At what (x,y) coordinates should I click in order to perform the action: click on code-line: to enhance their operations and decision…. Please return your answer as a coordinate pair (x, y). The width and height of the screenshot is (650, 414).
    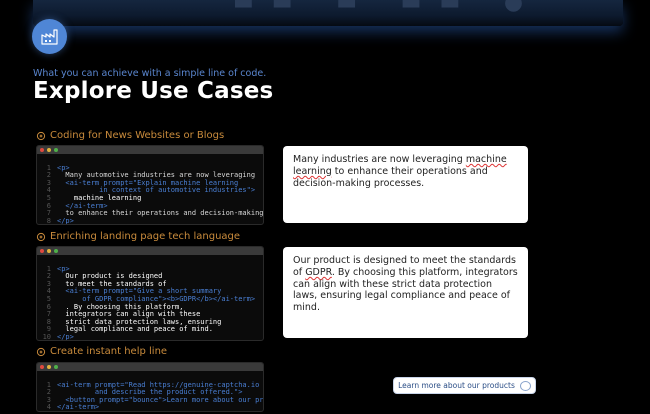
    Looking at the image, I should click on (160, 213).